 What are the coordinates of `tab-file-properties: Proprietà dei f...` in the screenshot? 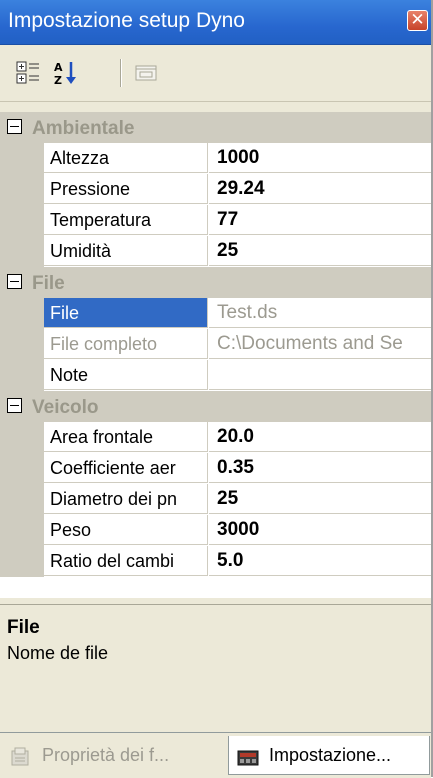 It's located at (115, 755).